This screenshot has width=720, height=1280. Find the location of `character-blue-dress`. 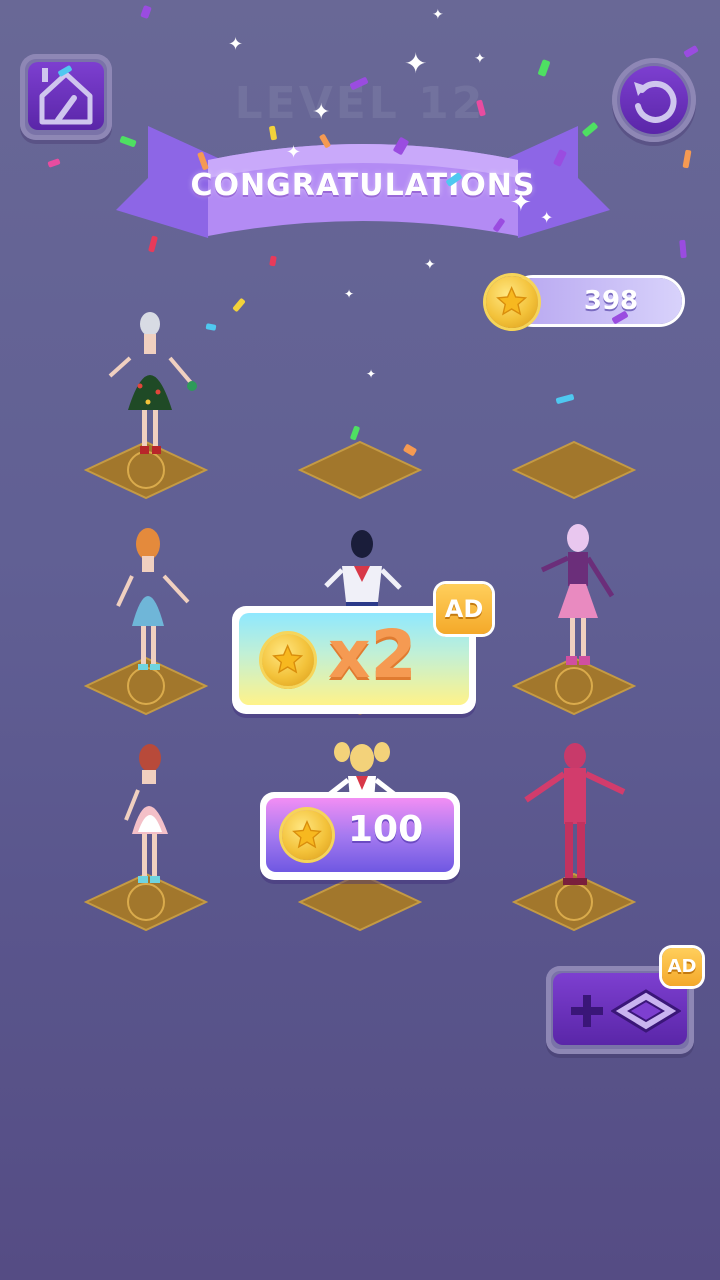

character-blue-dress is located at coordinates (153, 599).